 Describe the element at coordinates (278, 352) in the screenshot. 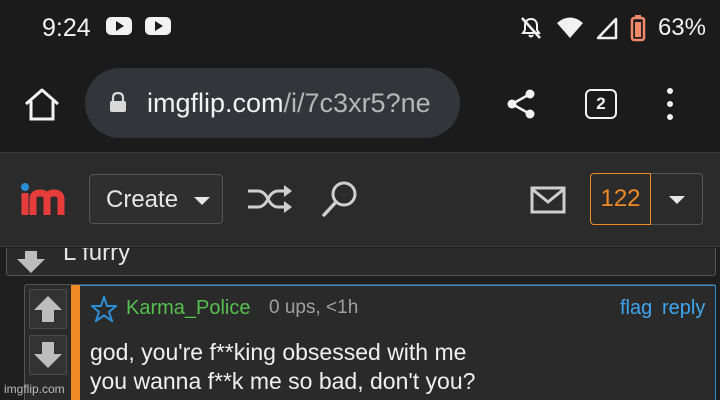

I see `comment-line: god, you're f**king obsessed with me` at that location.